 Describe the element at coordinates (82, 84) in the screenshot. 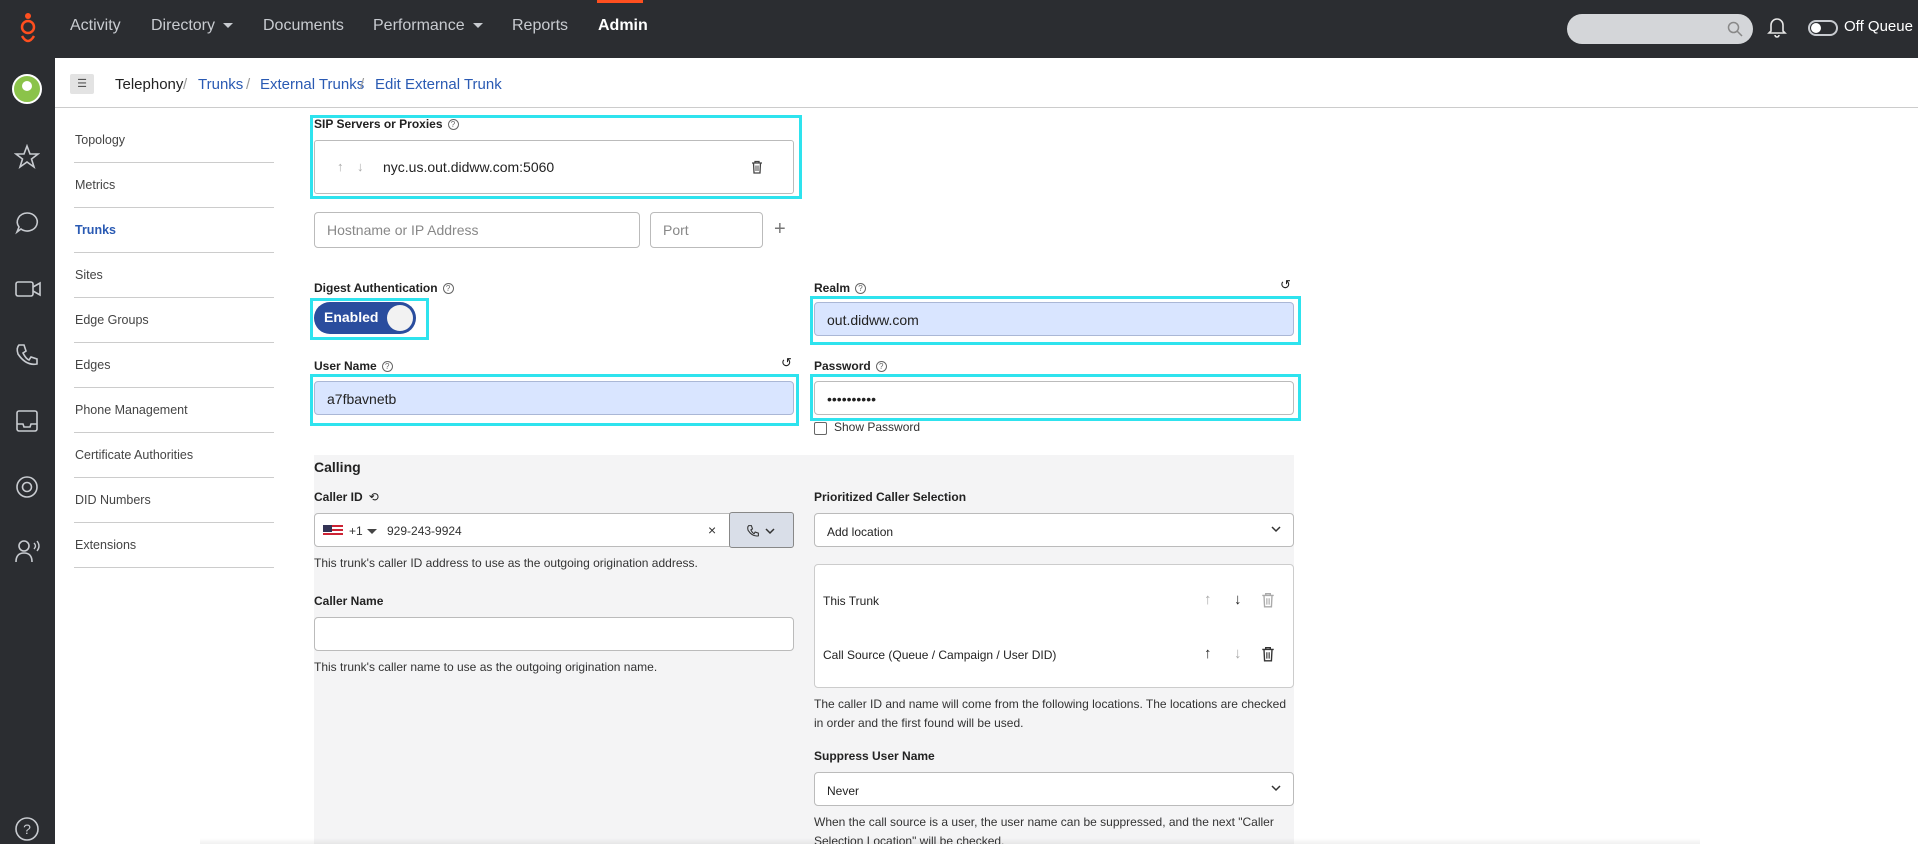

I see `menu-toggle-icon: ☰` at that location.